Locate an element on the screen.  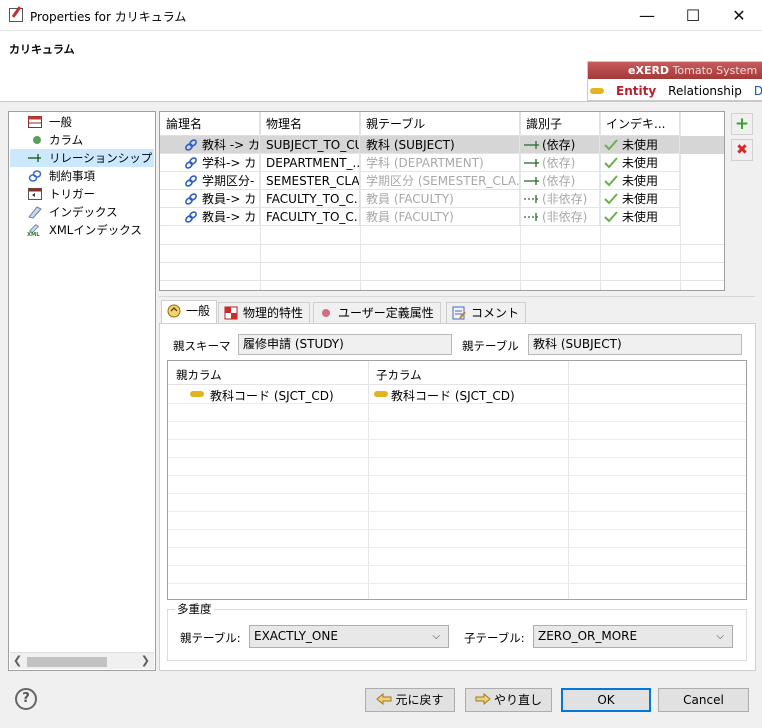
apply-button: やり直し is located at coordinates (508, 700).